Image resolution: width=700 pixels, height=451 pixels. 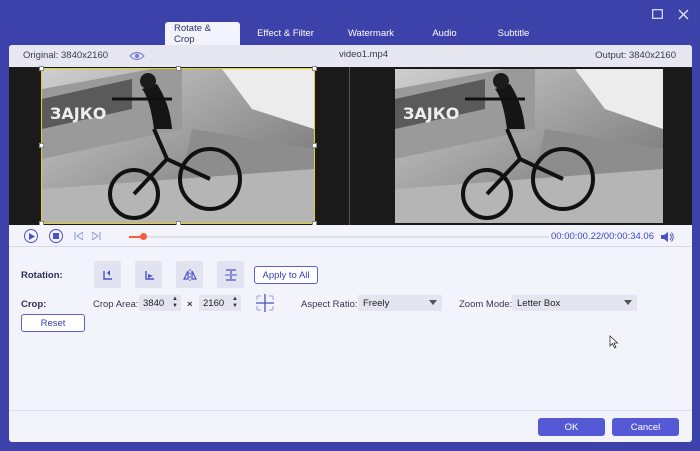 What do you see at coordinates (539, 303) in the screenshot?
I see `zoom-mode-value: Letter Box` at bounding box center [539, 303].